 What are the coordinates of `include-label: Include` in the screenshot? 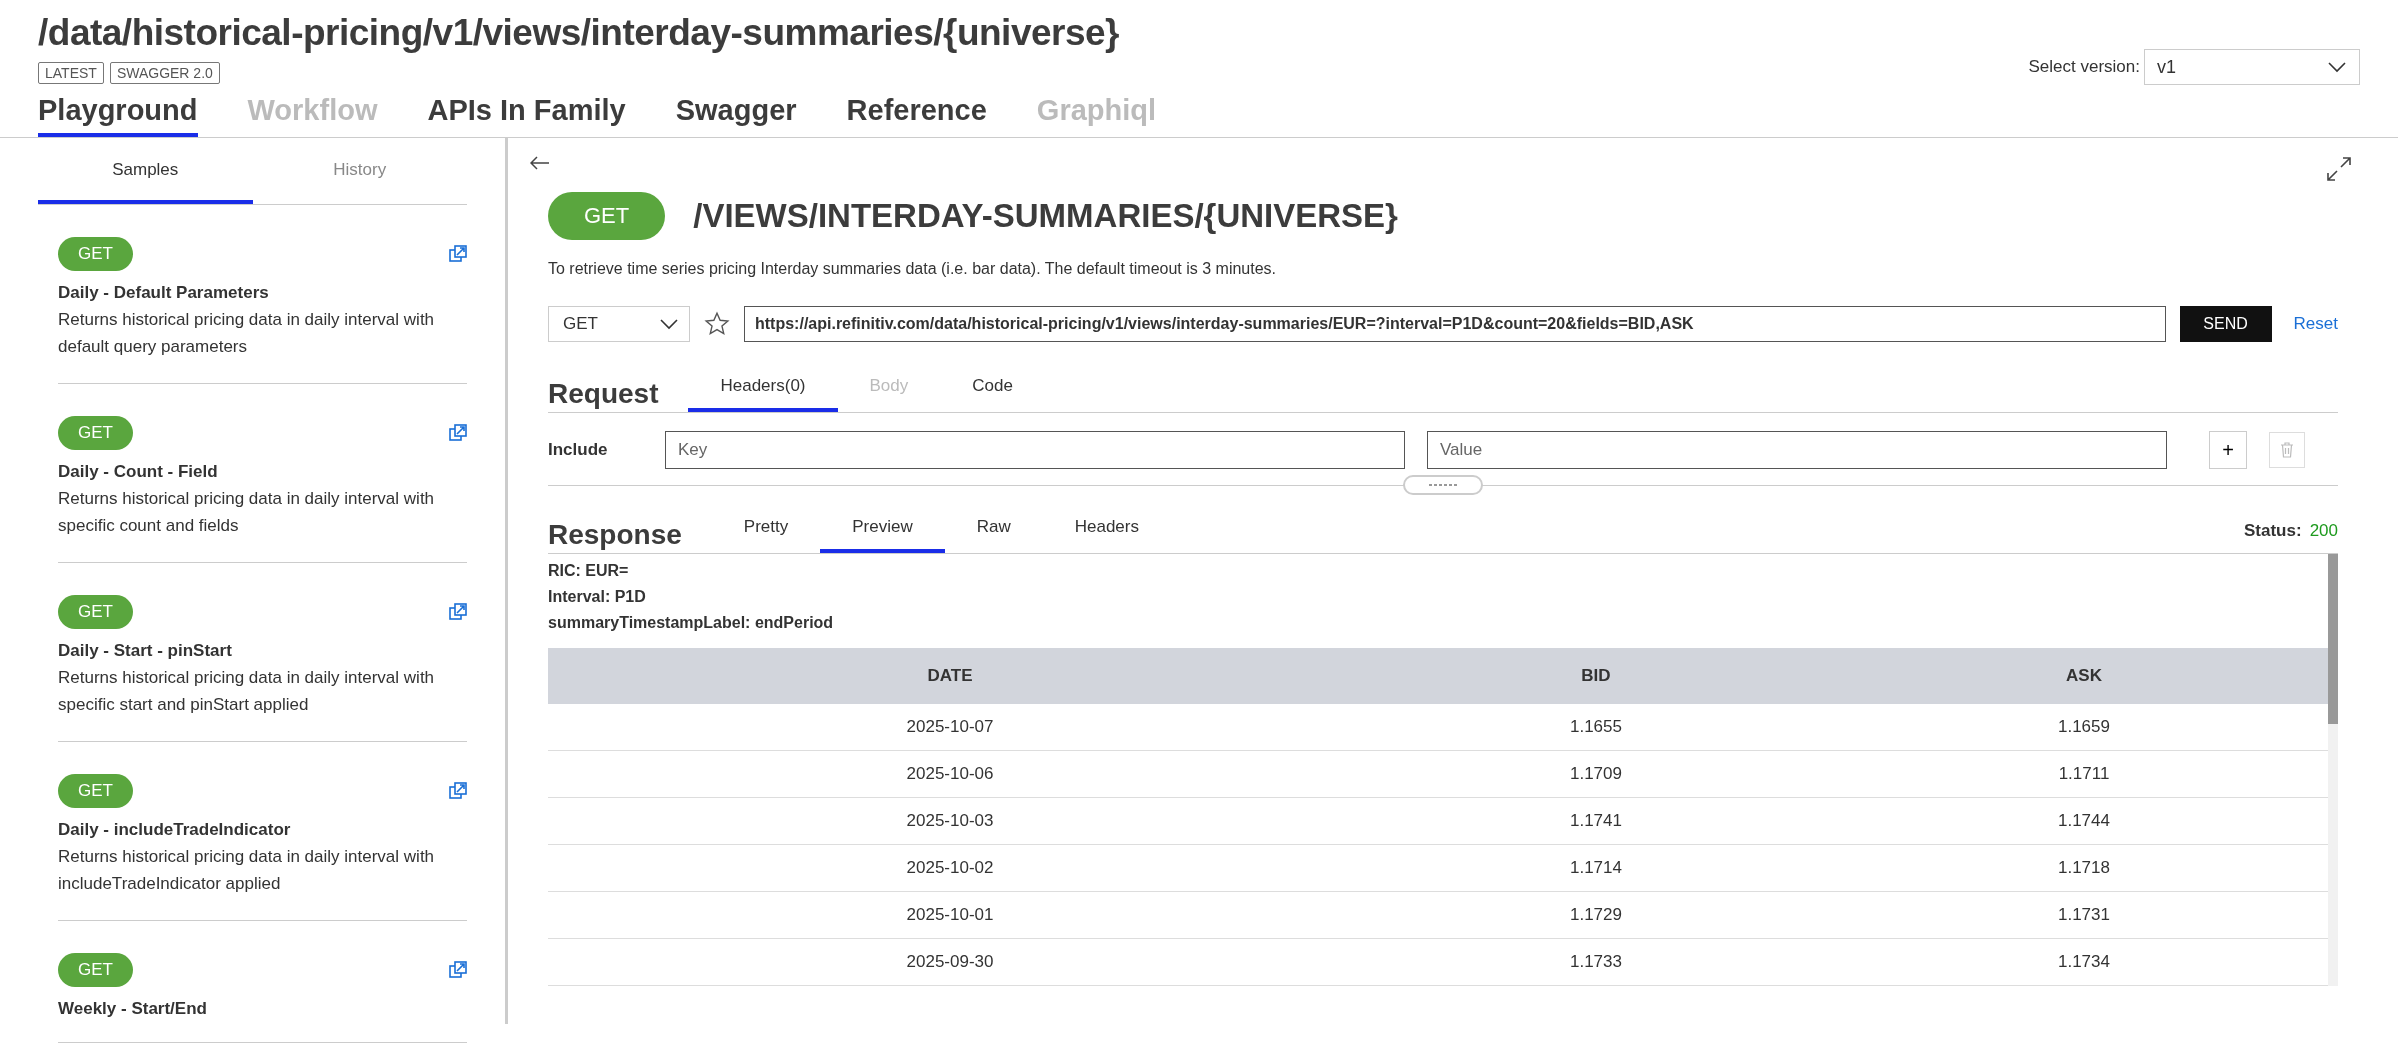 It's located at (578, 450).